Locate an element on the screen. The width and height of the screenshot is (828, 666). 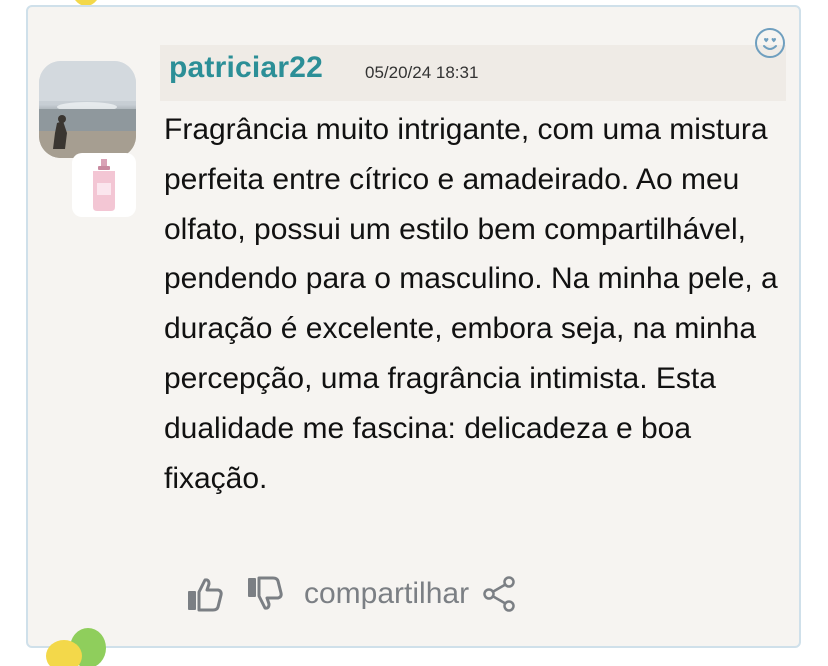
dislike-button is located at coordinates (265, 594).